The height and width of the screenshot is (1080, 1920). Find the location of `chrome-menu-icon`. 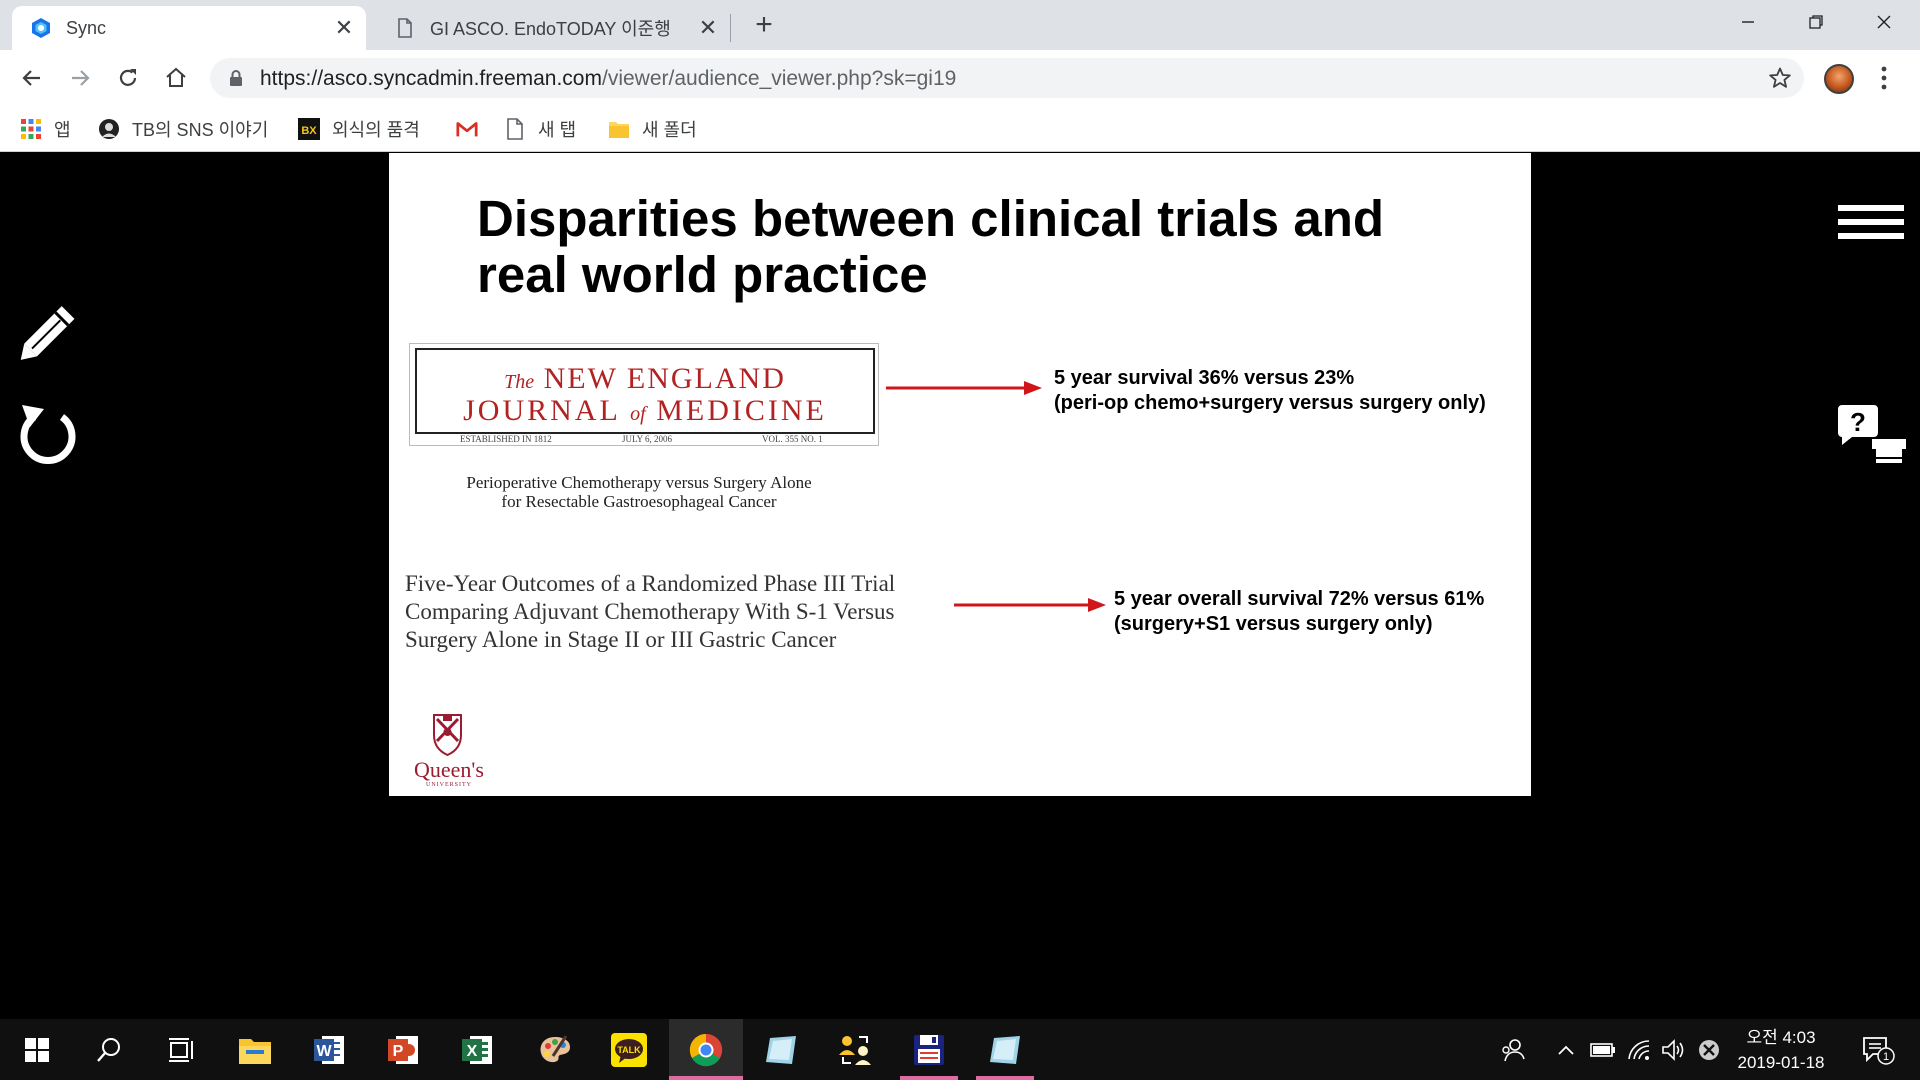

chrome-menu-icon is located at coordinates (1884, 78).